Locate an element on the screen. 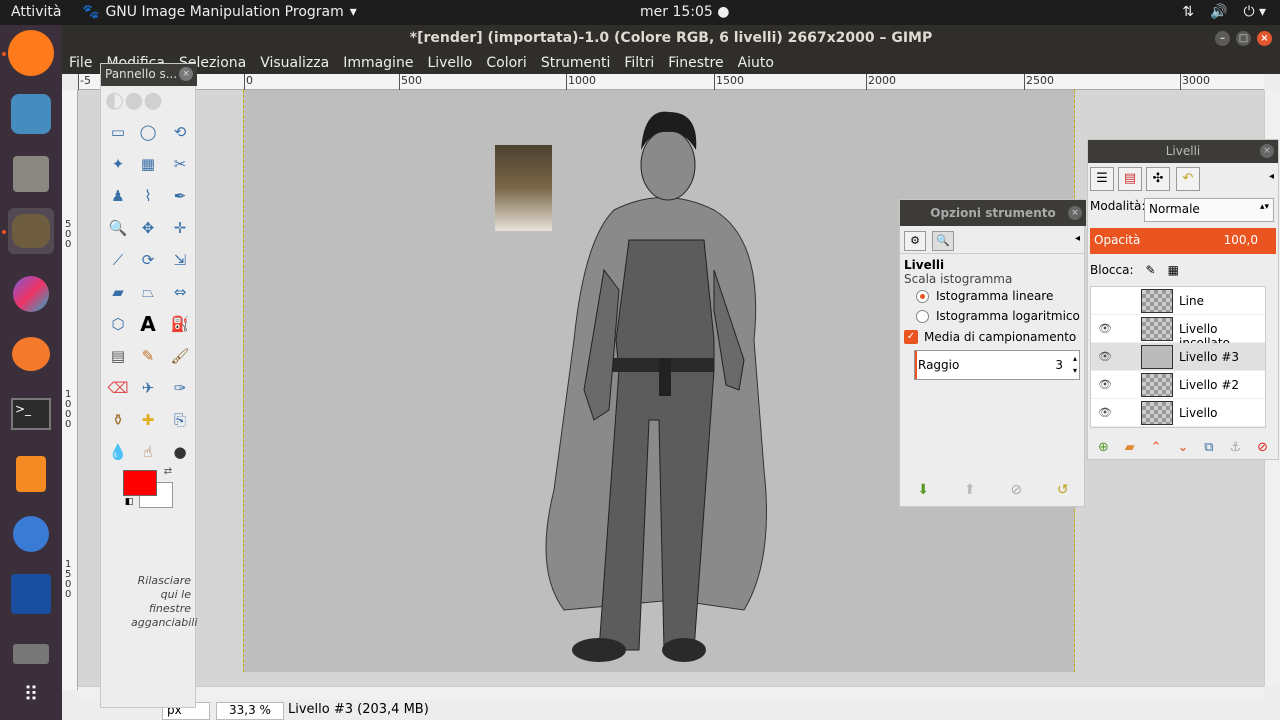  thunderbird-icon is located at coordinates (31, 534).